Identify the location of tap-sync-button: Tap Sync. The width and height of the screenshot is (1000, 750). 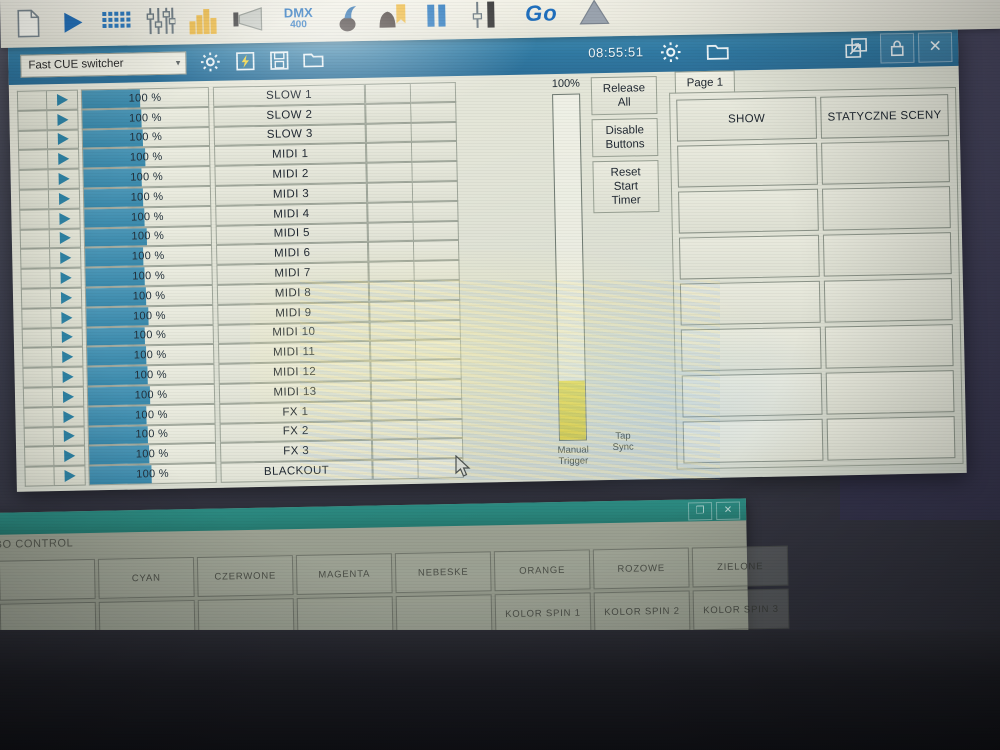
(623, 441).